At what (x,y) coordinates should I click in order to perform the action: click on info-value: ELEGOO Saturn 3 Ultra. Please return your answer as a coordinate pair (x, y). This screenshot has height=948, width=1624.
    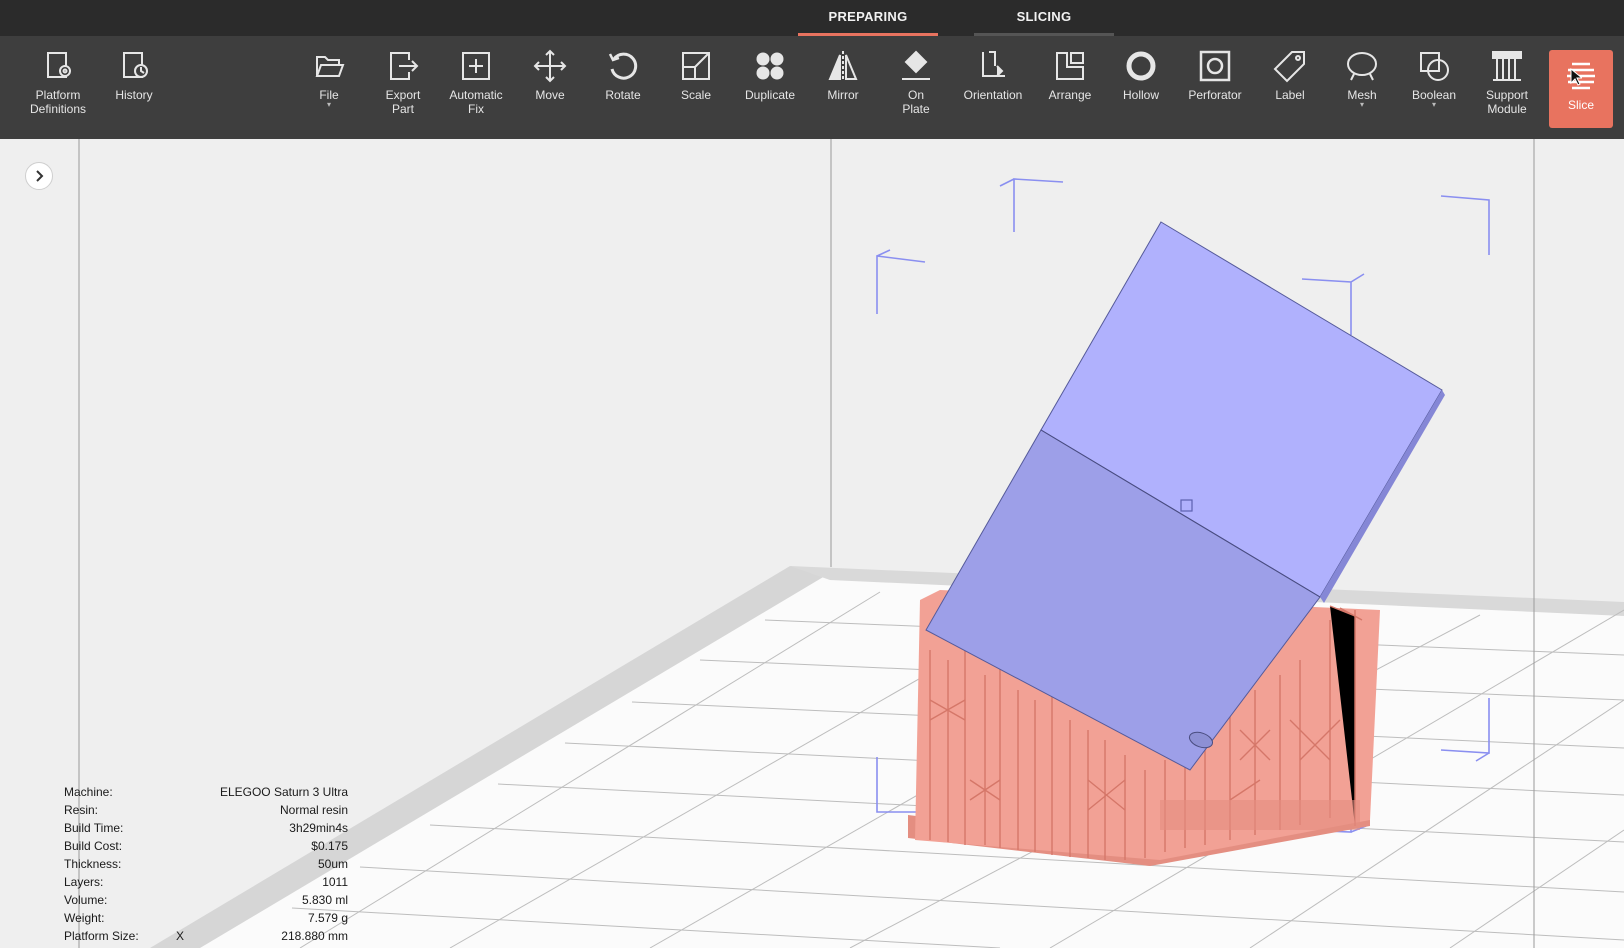
    Looking at the image, I should click on (283, 792).